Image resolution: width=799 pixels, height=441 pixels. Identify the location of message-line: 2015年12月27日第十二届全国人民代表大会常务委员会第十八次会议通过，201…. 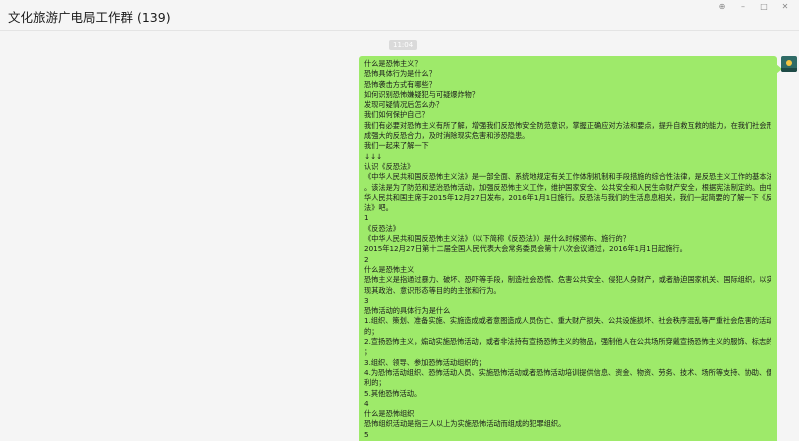
(525, 249).